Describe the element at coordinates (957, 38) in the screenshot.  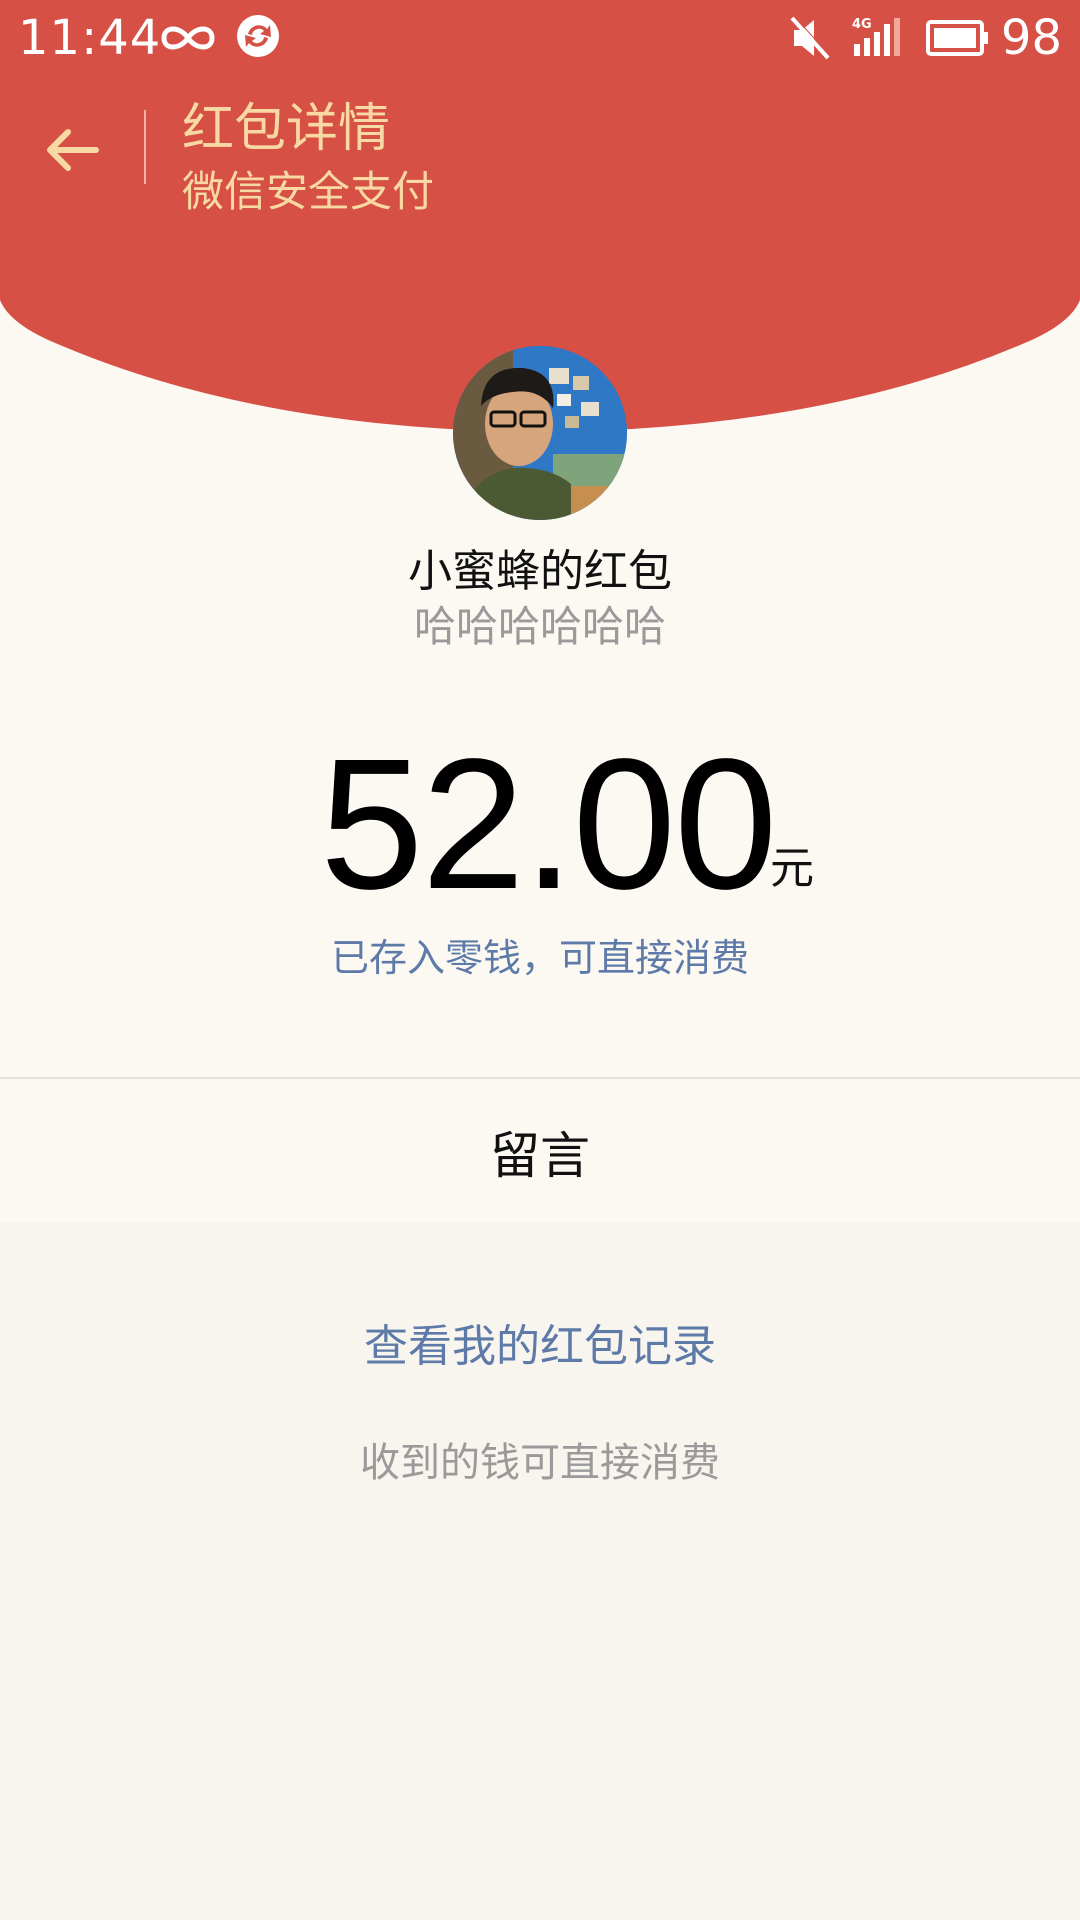
I see `battery-icon` at that location.